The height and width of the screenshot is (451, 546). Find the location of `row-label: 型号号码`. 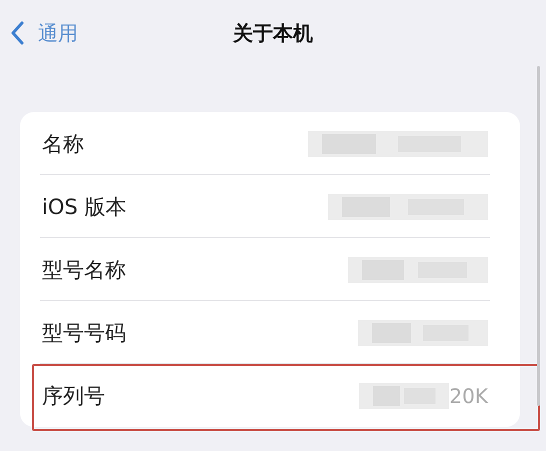

row-label: 型号号码 is located at coordinates (84, 333).